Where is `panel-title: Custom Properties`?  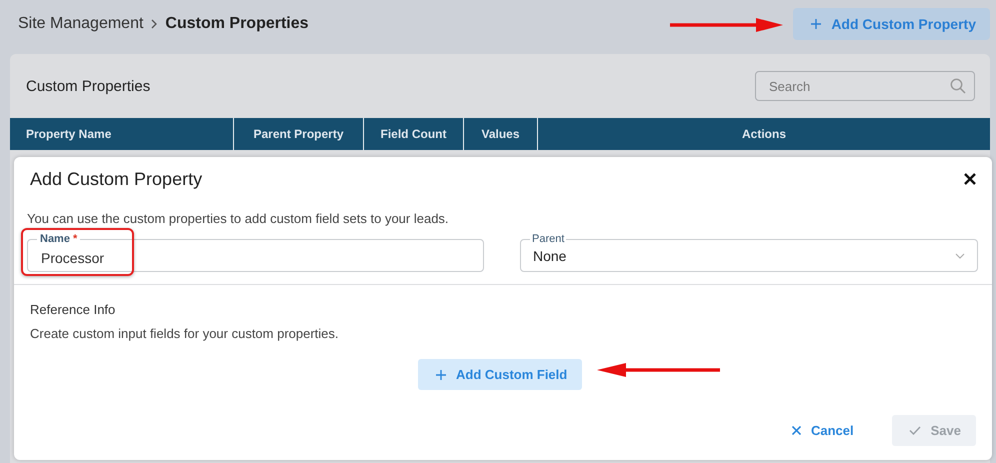 panel-title: Custom Properties is located at coordinates (88, 86).